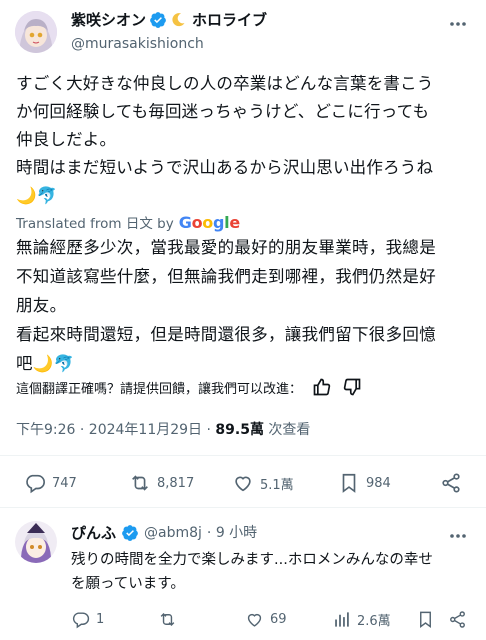 Image resolution: width=486 pixels, height=640 pixels. I want to click on reply-author-avatar, so click(36, 542).